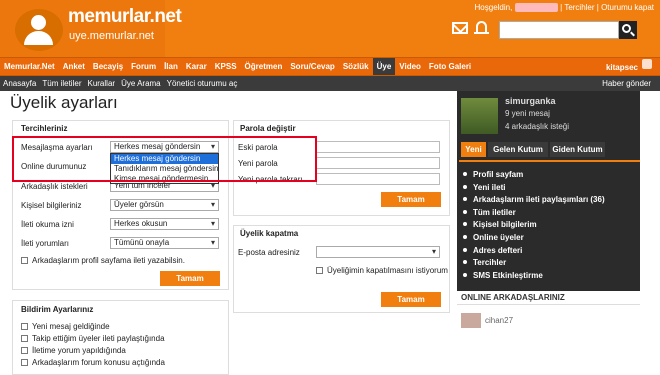 The height and width of the screenshot is (375, 660). What do you see at coordinates (518, 149) in the screenshot?
I see `tab-inbox: Gelen Kutum` at bounding box center [518, 149].